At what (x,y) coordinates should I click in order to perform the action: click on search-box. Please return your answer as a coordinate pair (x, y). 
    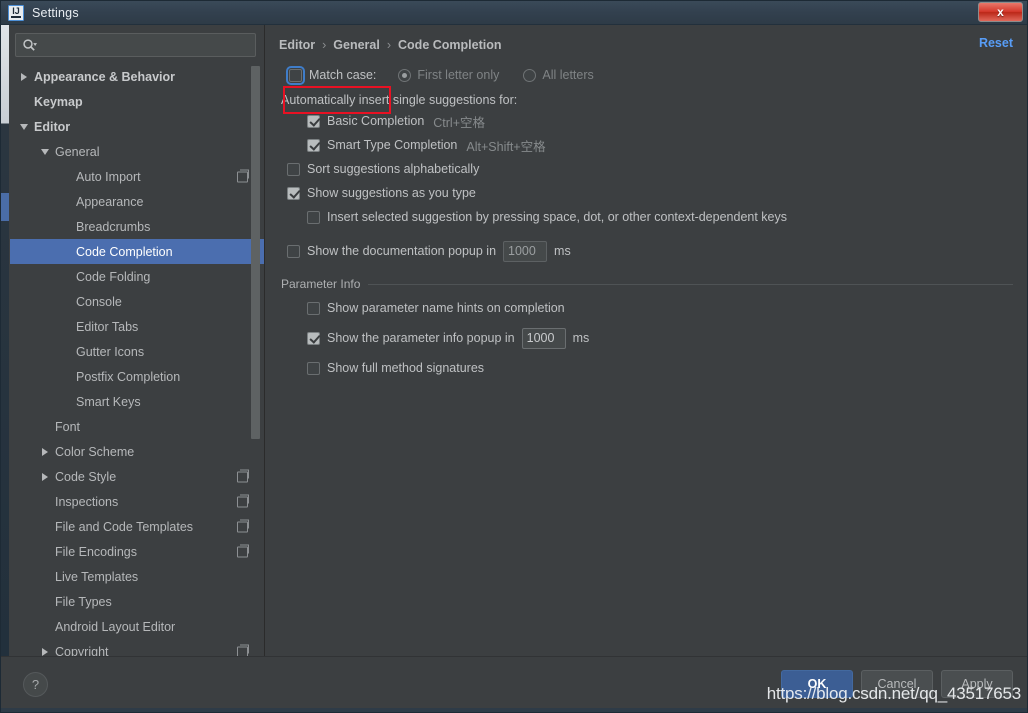
    Looking at the image, I should click on (135, 45).